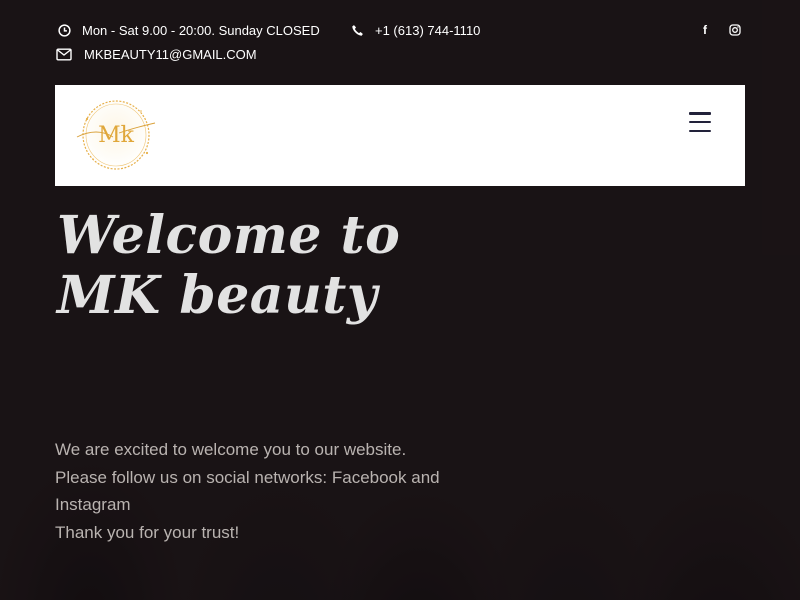 The width and height of the screenshot is (800, 600). Describe the element at coordinates (701, 122) in the screenshot. I see `hamburger-menu-icon` at that location.